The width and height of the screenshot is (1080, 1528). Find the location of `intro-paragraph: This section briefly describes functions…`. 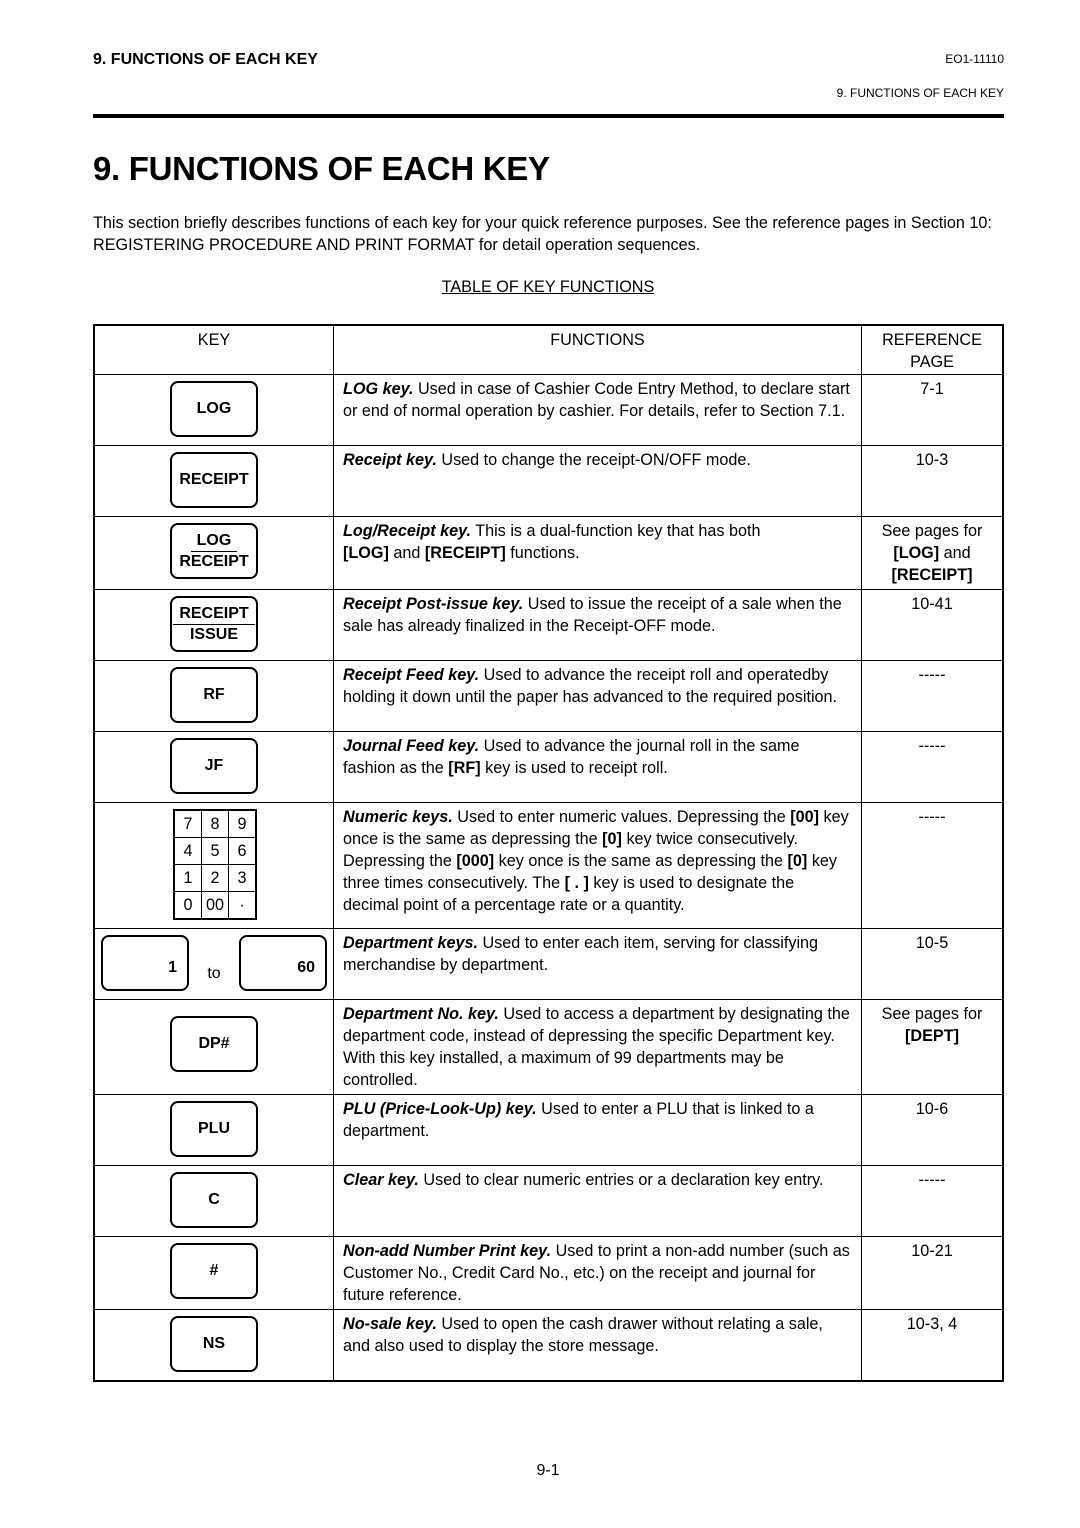

intro-paragraph: This section briefly describes functions… is located at coordinates (542, 234).